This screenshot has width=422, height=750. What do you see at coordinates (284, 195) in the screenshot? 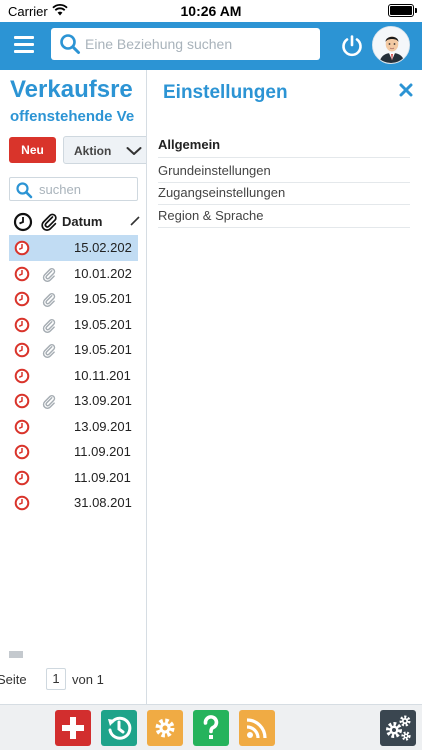
I see `menu-item-access-settings: Zugangseinstellungen` at bounding box center [284, 195].